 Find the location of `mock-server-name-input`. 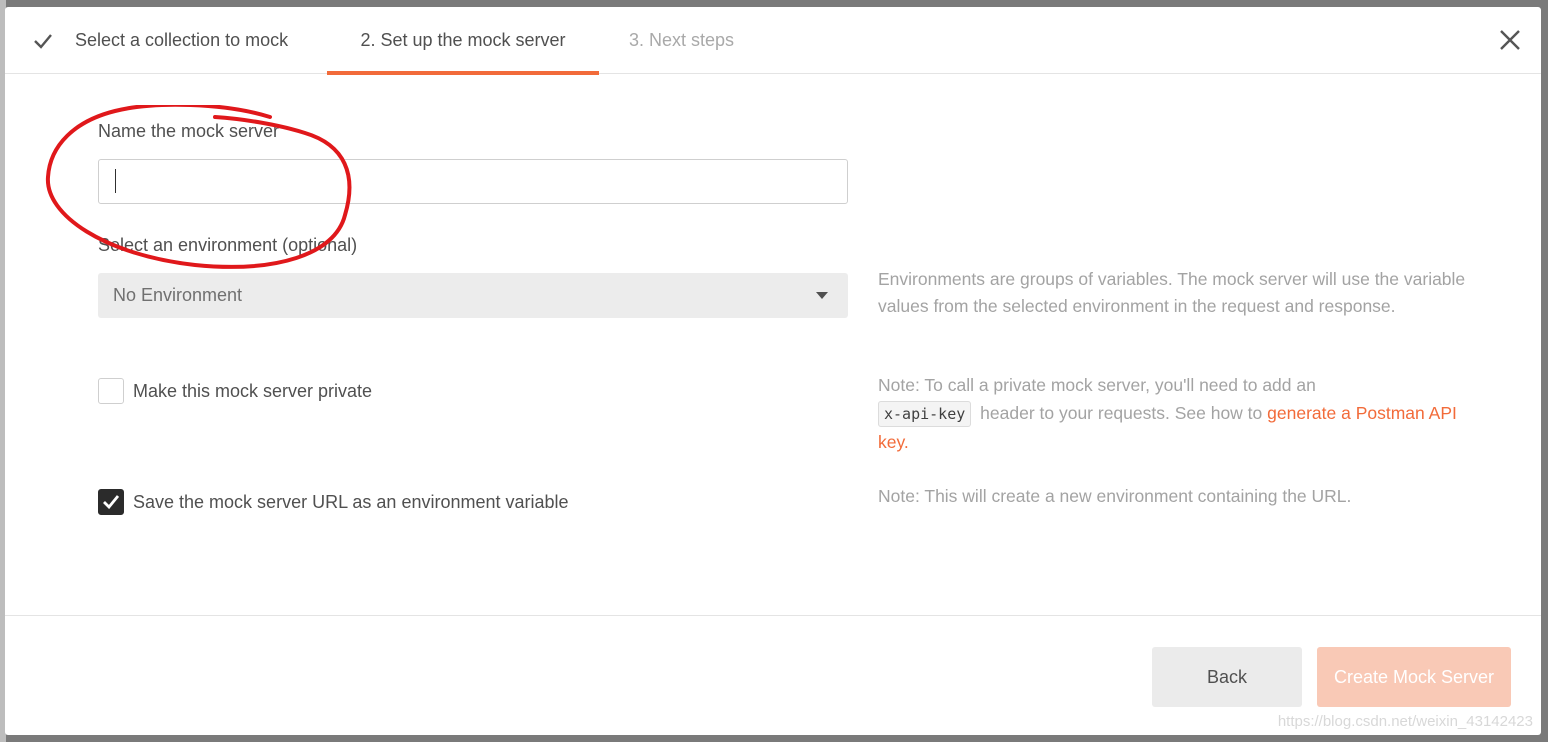

mock-server-name-input is located at coordinates (473, 181).